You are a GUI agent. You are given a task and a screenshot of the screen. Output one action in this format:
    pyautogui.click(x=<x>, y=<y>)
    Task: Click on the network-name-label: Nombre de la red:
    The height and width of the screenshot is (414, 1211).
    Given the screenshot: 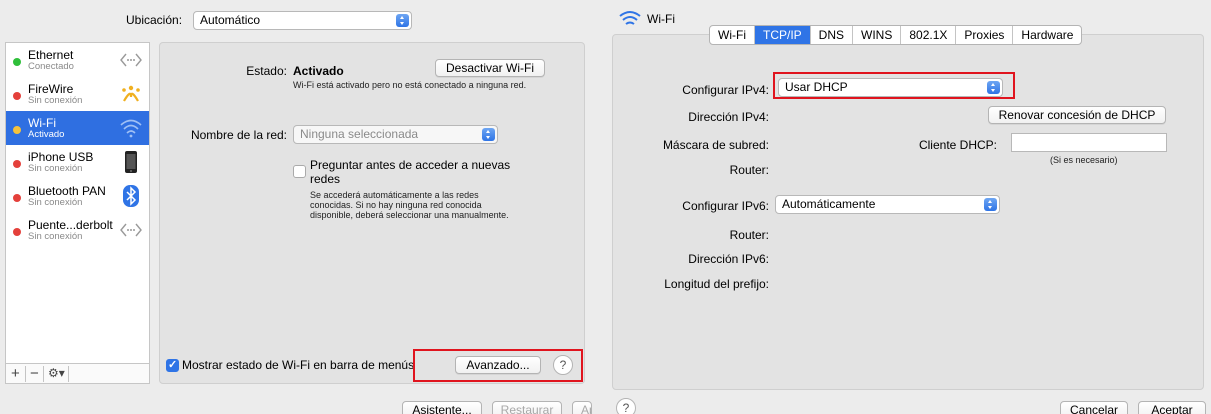 What is the action you would take?
    pyautogui.click(x=238, y=135)
    